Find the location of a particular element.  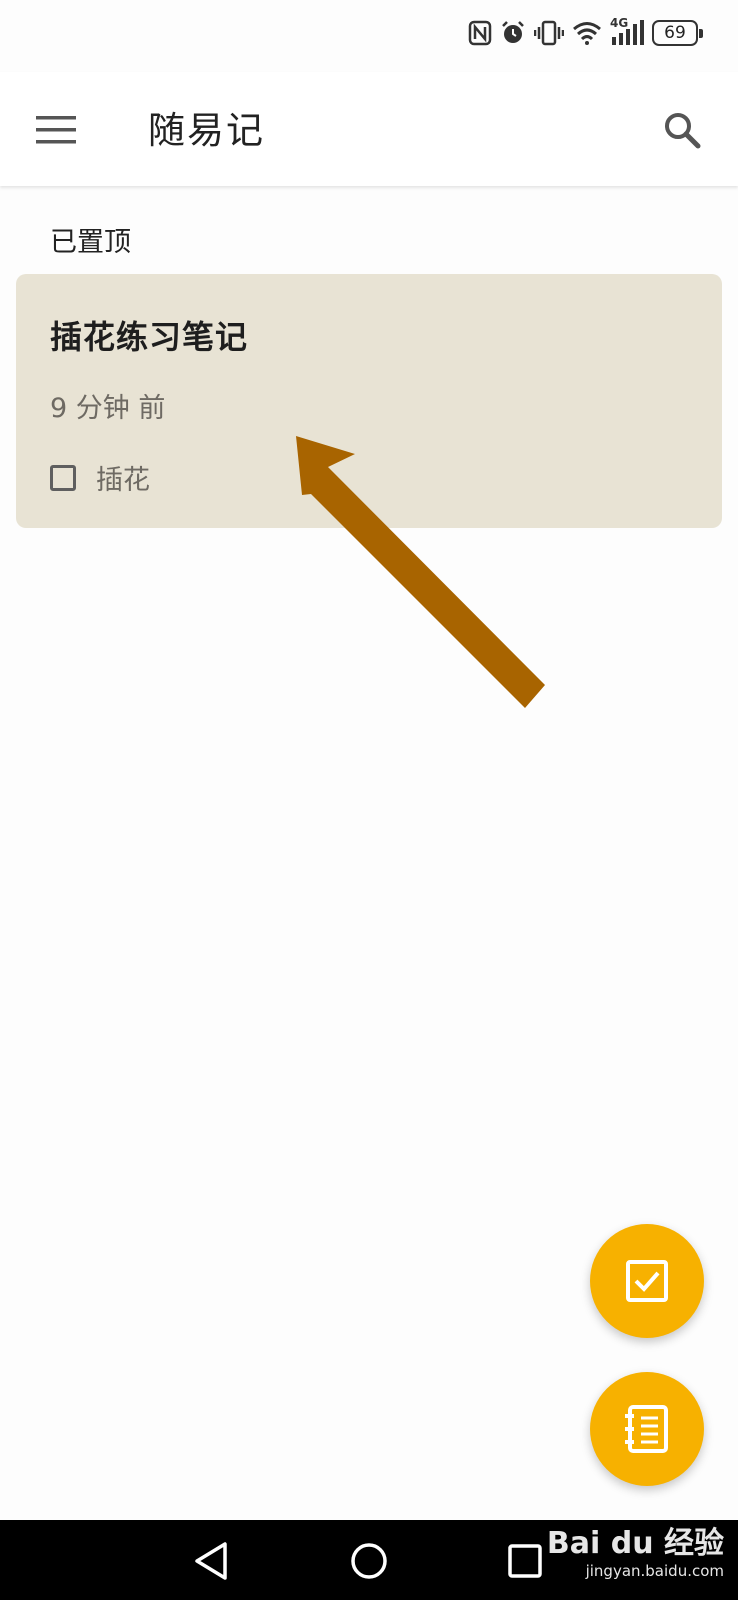

watermark-sub: jingyan.baidu.com is located at coordinates (654, 1571).